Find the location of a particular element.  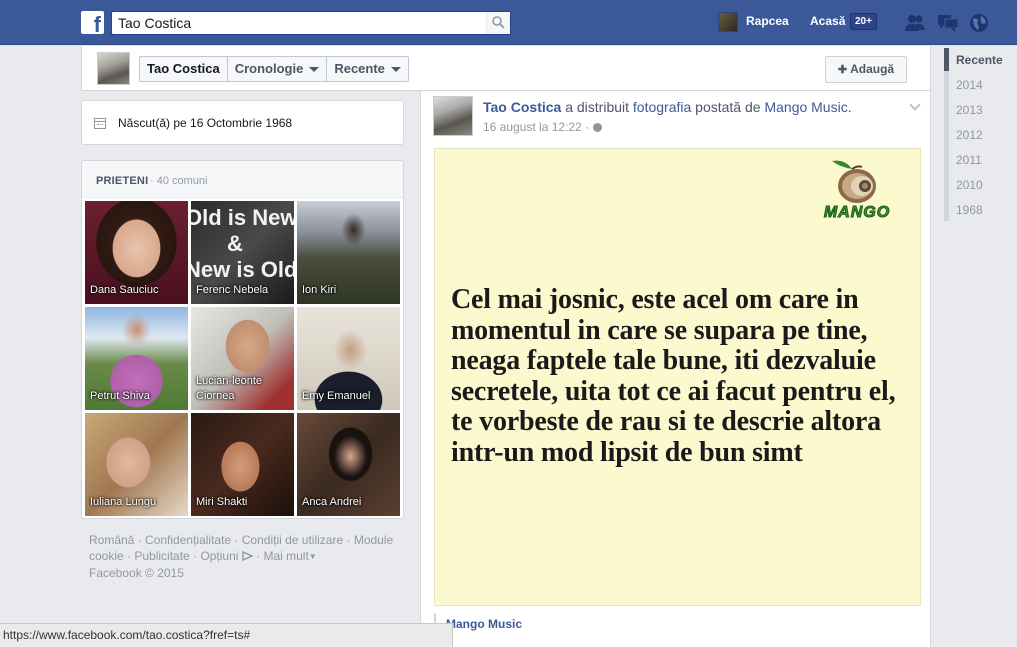

add-friend-label: Adaugă is located at coordinates (872, 69).